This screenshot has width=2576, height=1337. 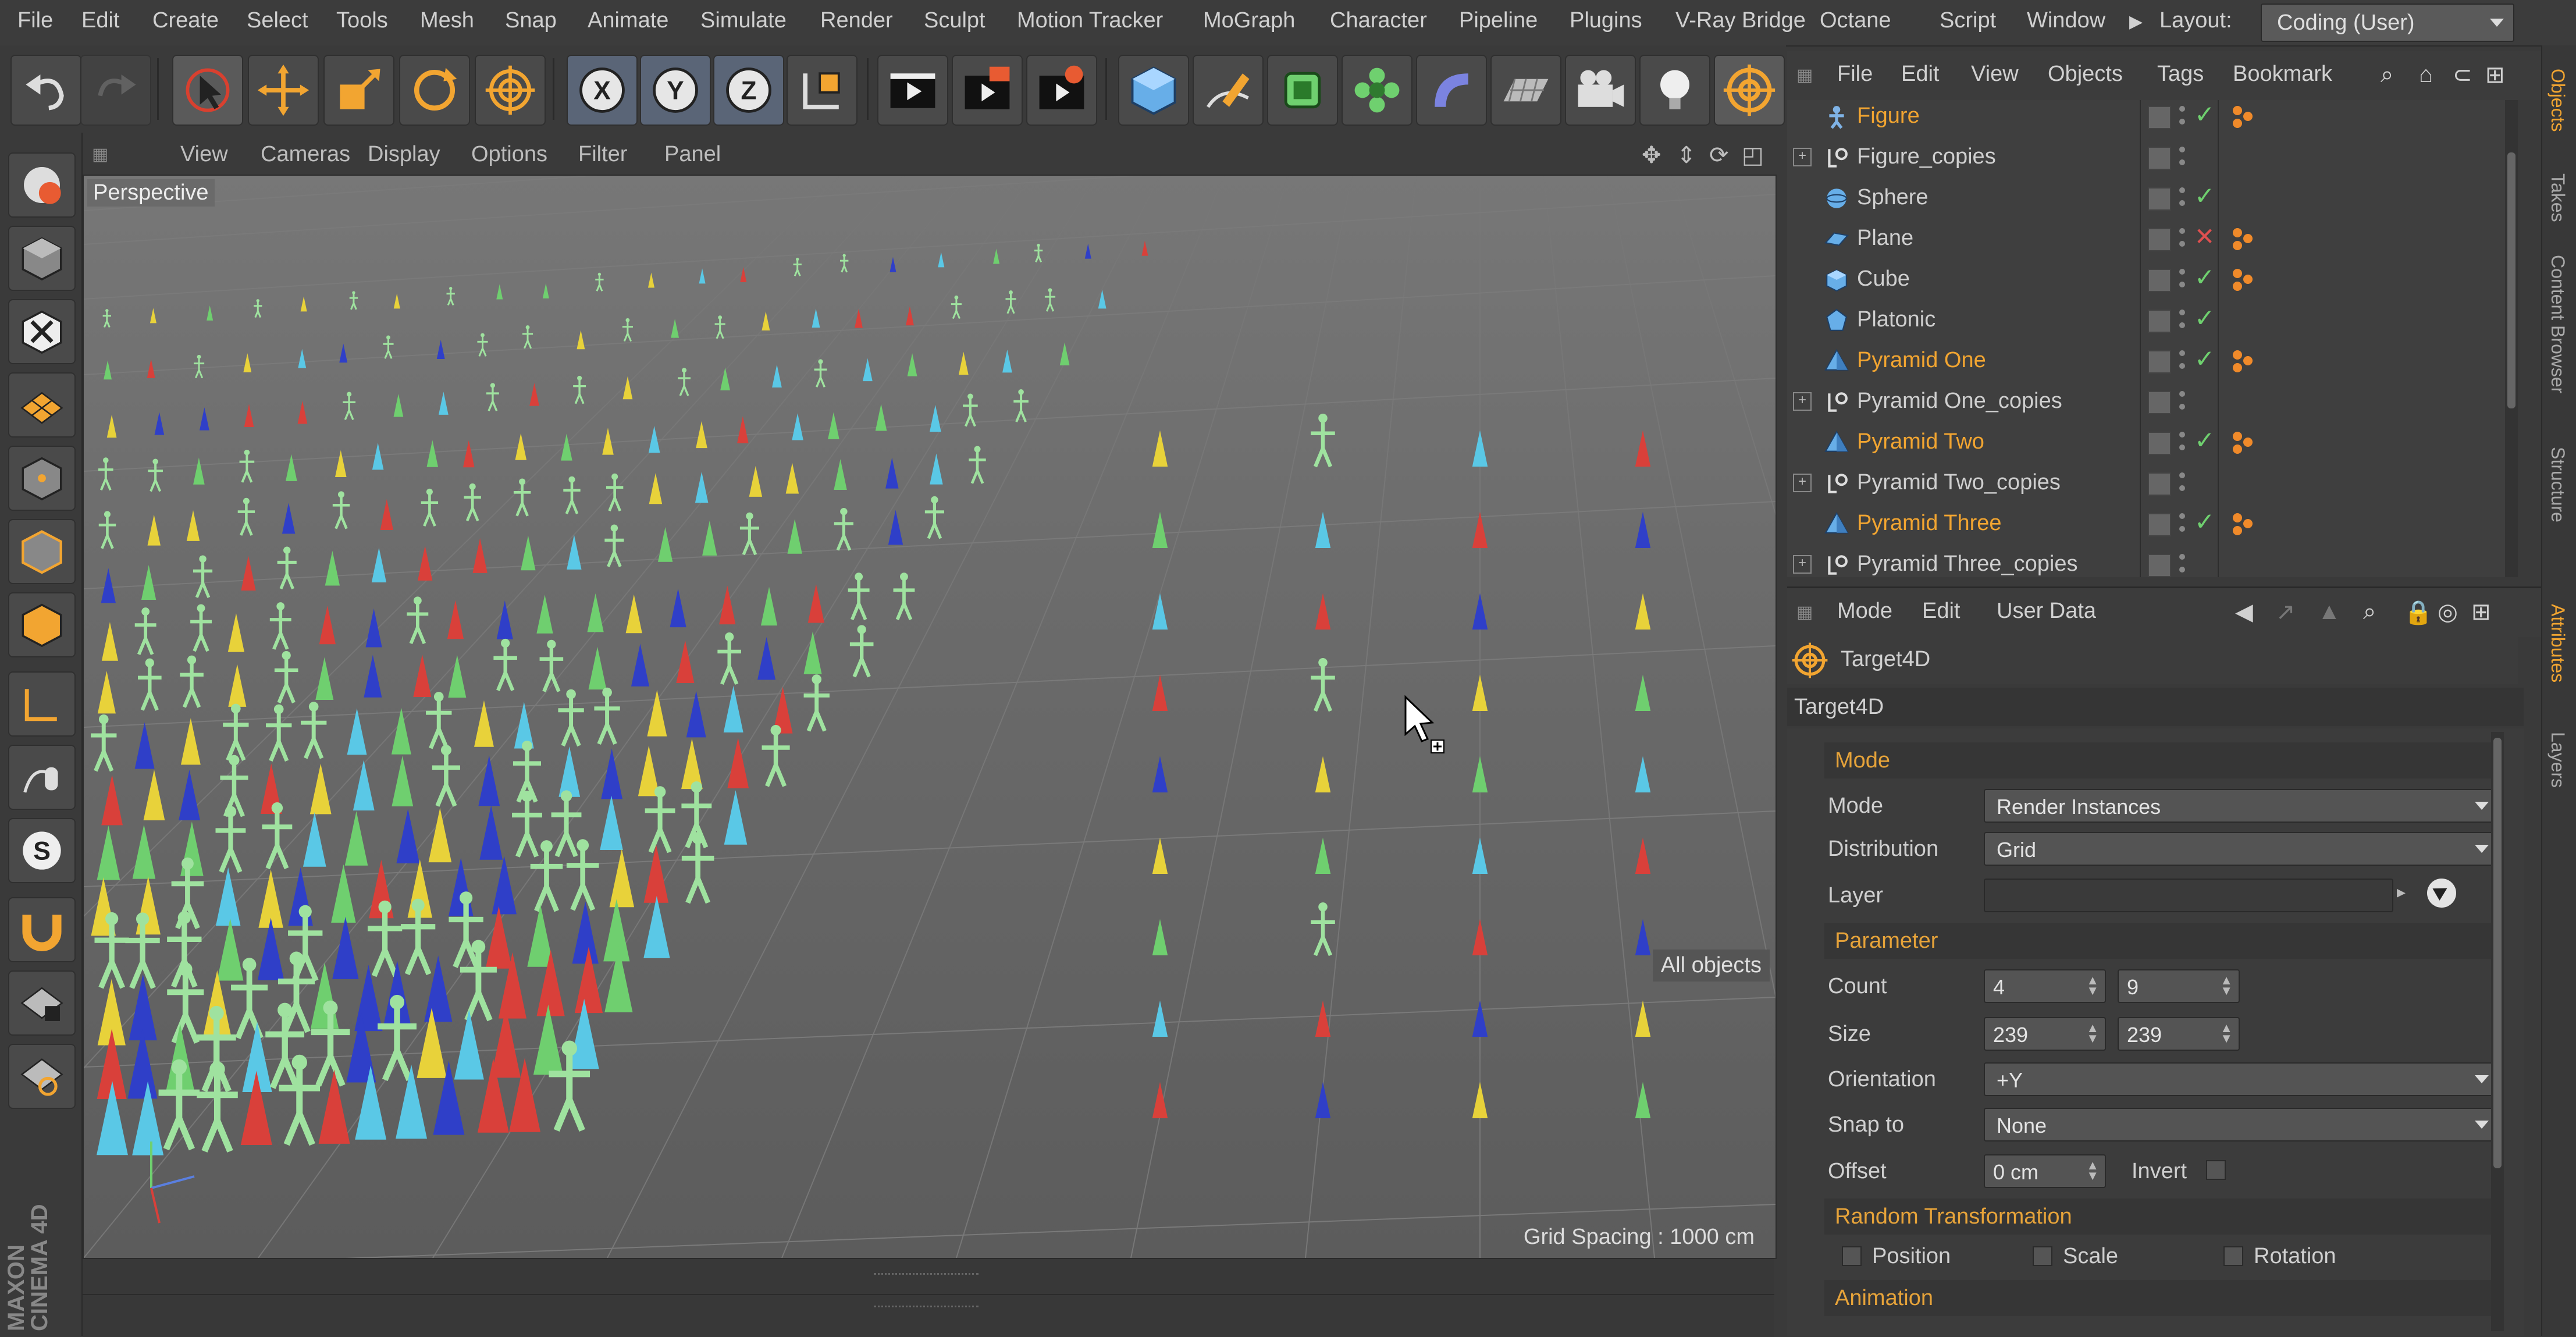 What do you see at coordinates (306, 155) in the screenshot?
I see `viewport-menu-cameras: Cameras` at bounding box center [306, 155].